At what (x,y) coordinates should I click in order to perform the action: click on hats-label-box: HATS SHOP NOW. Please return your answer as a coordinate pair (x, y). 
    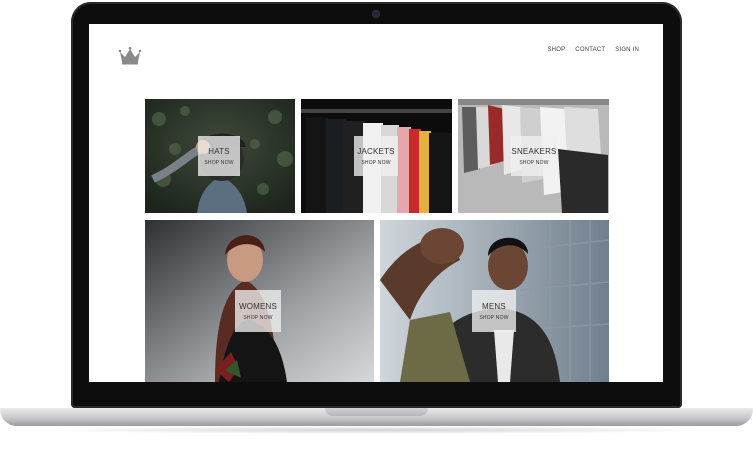
    Looking at the image, I should click on (219, 156).